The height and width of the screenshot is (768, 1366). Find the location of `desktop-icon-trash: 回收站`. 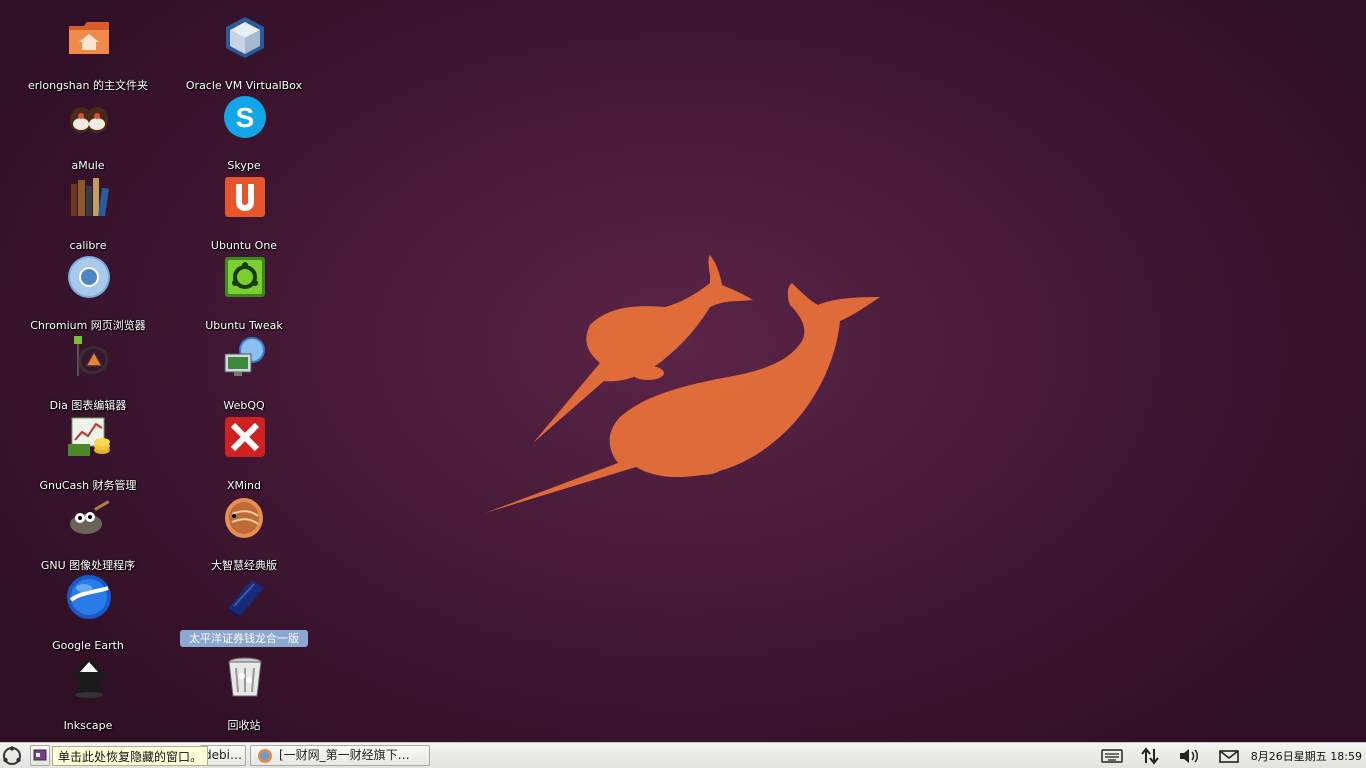

desktop-icon-trash: 回收站 is located at coordinates (244, 691).